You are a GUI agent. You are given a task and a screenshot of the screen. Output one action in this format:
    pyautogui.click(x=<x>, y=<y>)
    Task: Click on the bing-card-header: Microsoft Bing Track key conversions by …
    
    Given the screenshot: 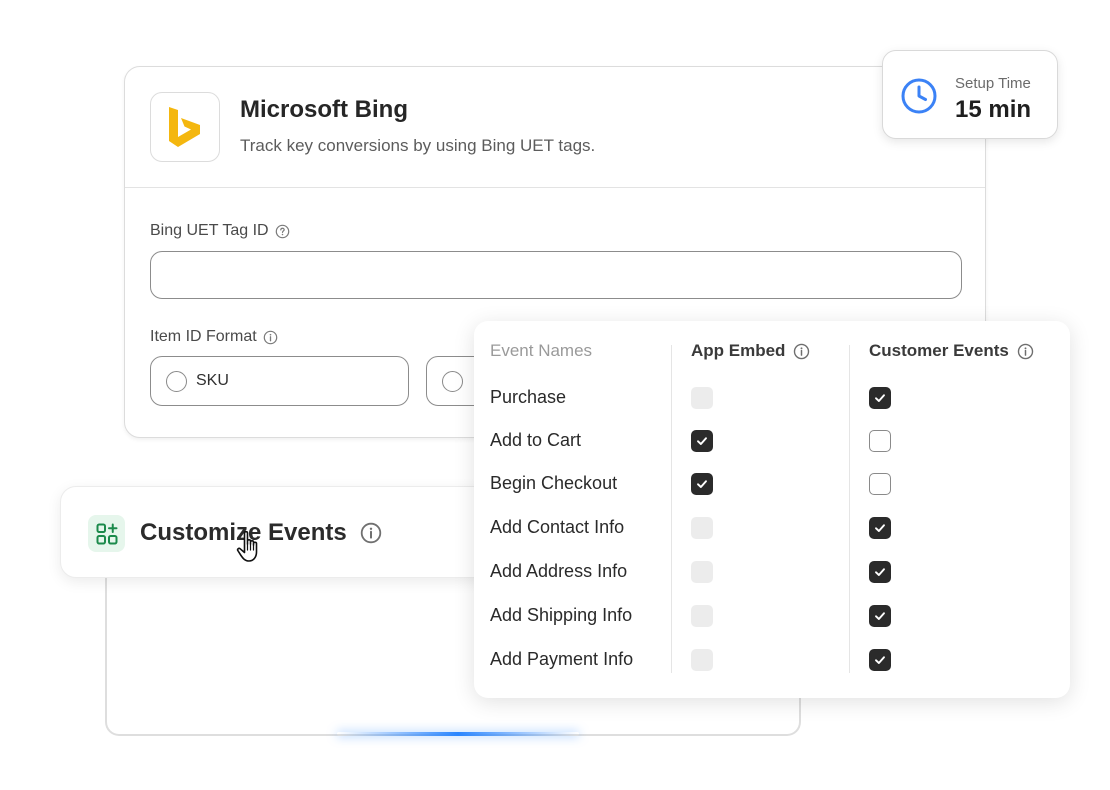 What is the action you would take?
    pyautogui.click(x=555, y=127)
    